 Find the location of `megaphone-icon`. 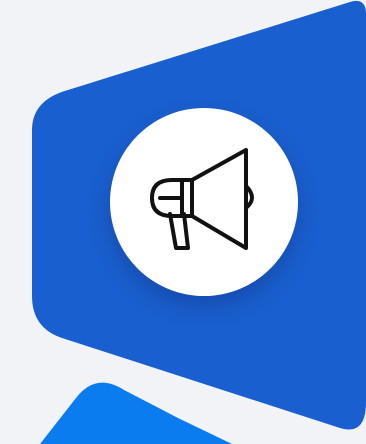

megaphone-icon is located at coordinates (202, 199).